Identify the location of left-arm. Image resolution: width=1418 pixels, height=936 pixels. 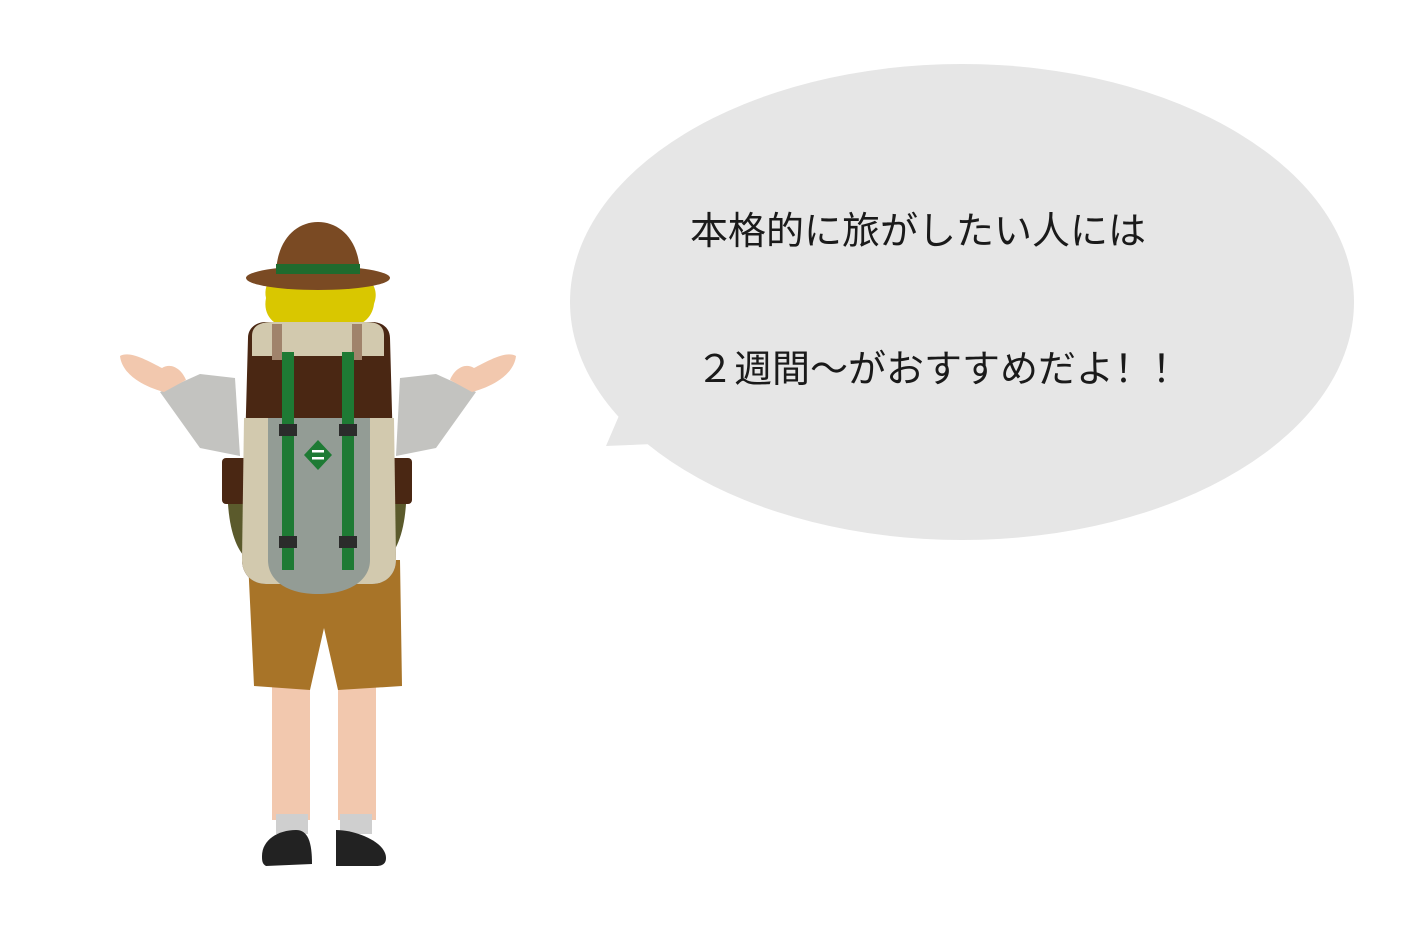
(180, 405).